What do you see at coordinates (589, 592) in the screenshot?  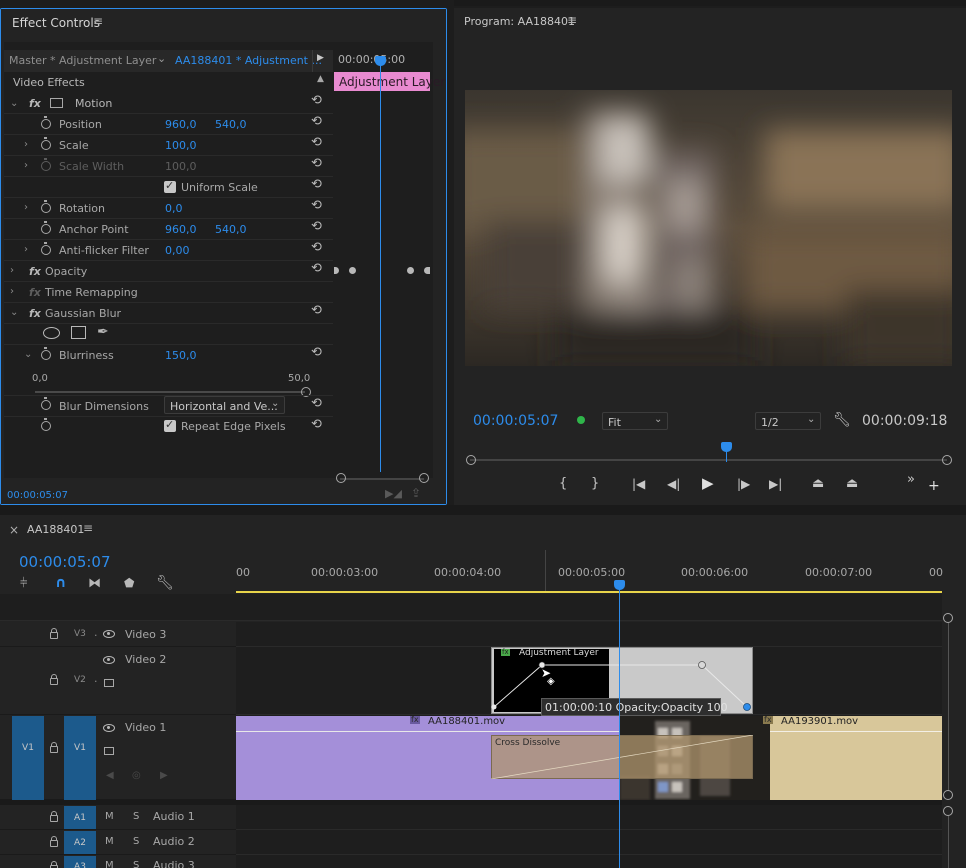 I see `work-area-bar` at bounding box center [589, 592].